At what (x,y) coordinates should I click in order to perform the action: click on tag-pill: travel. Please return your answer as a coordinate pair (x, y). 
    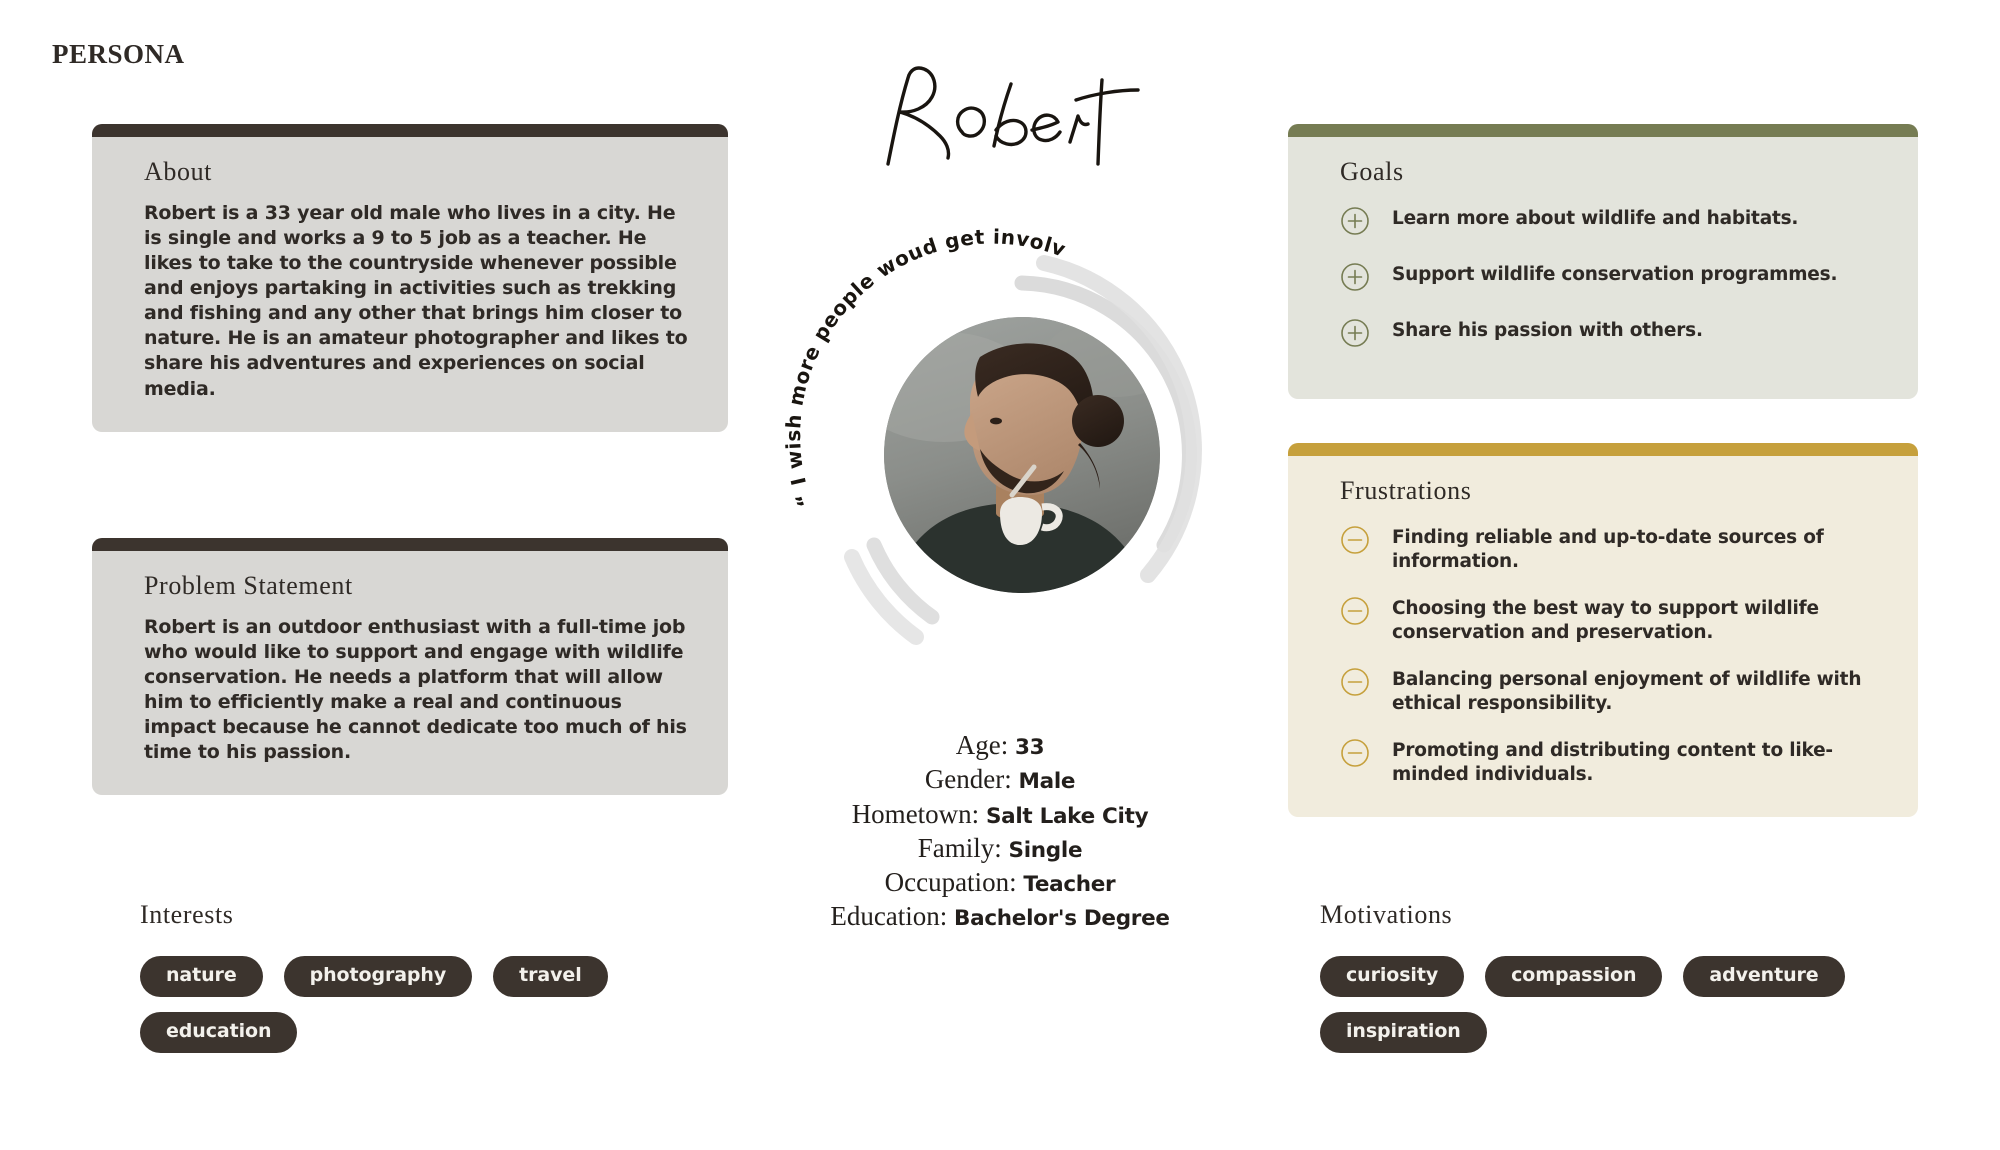
    Looking at the image, I should click on (550, 976).